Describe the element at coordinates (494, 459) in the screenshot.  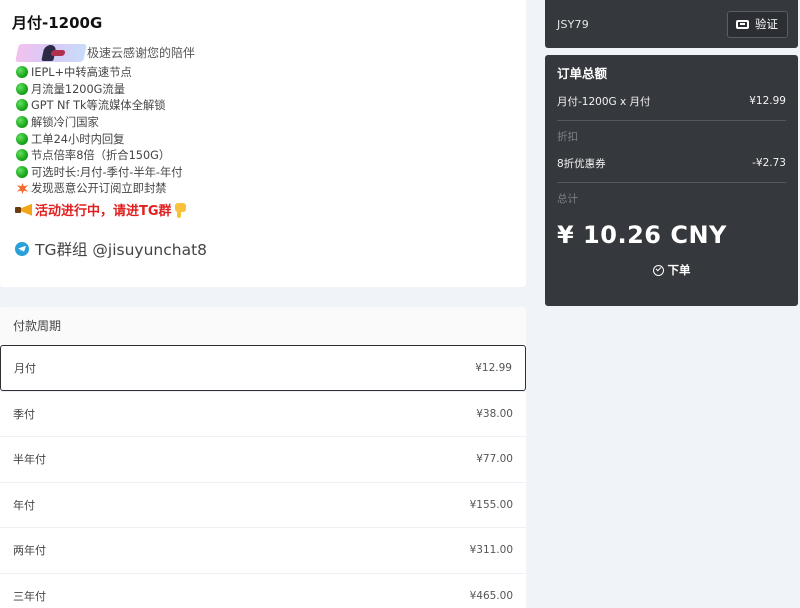
I see `cycle-price: ¥77.00` at that location.